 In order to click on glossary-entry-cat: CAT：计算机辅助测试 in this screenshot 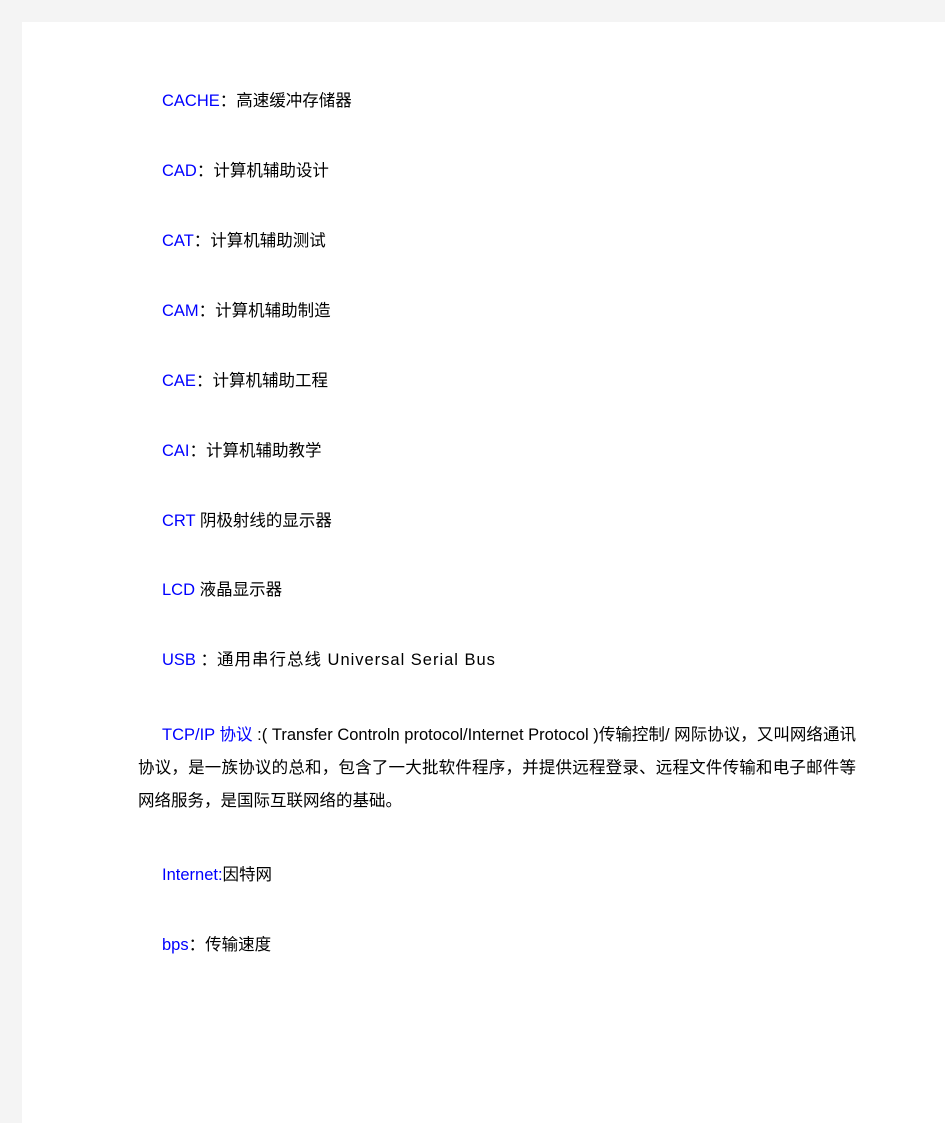, I will do `click(497, 242)`.